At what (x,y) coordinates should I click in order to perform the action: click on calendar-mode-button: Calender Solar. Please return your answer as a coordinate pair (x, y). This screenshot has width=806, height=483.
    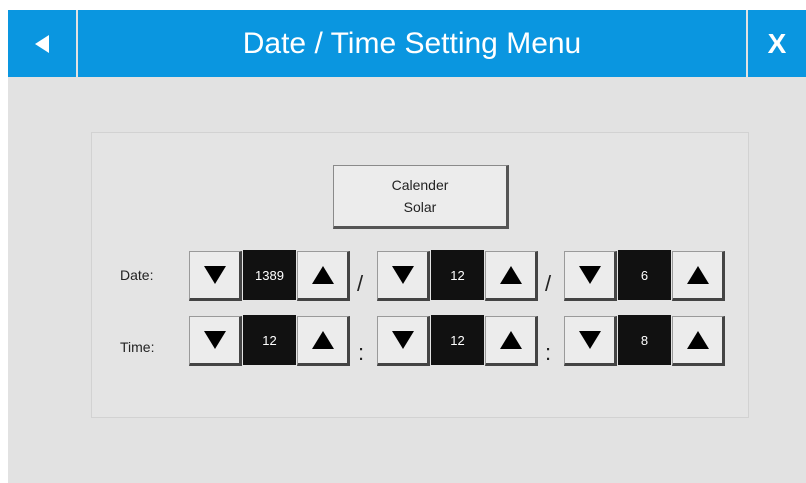
    Looking at the image, I should click on (421, 197).